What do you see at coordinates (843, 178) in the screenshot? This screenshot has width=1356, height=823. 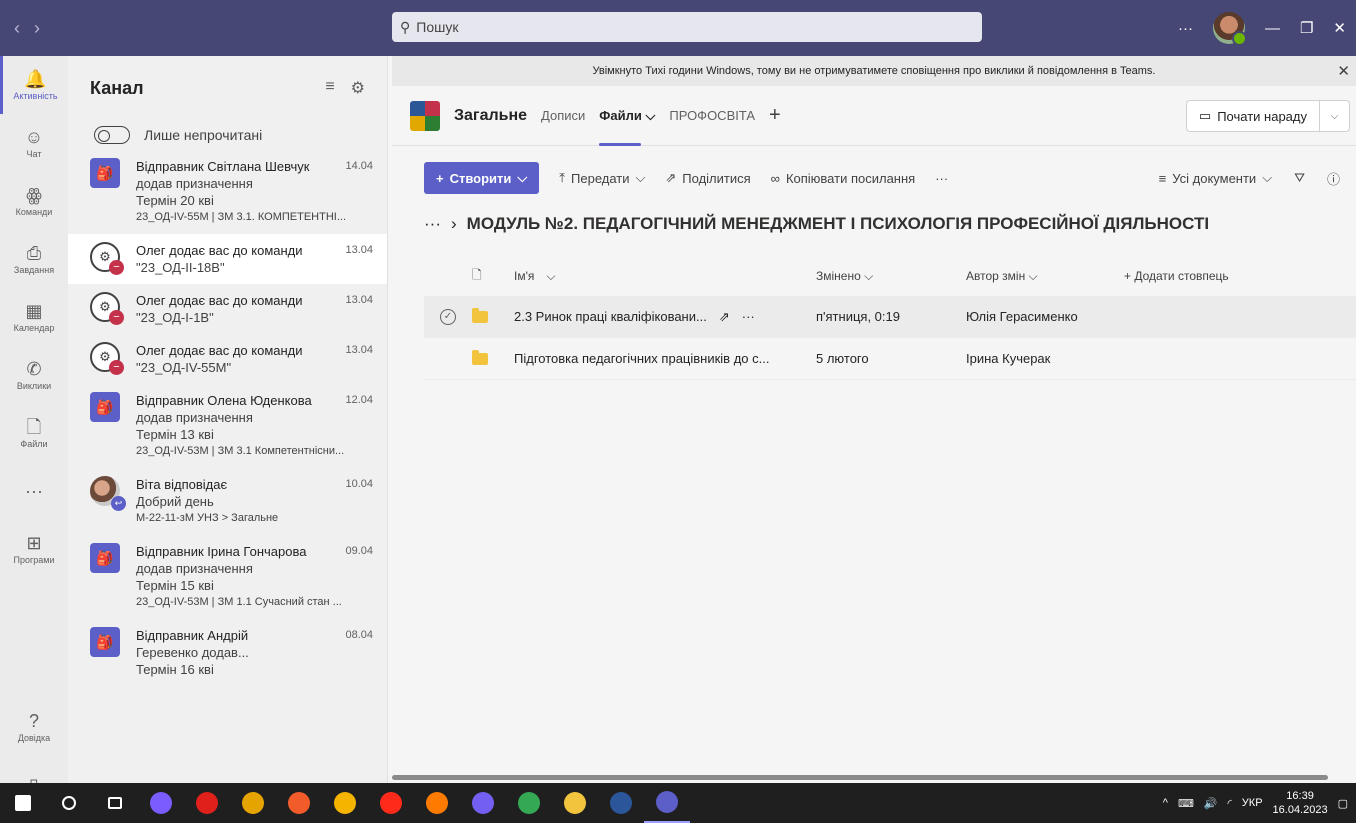 I see `copy-link-button: ∞ Копіювати посилання` at bounding box center [843, 178].